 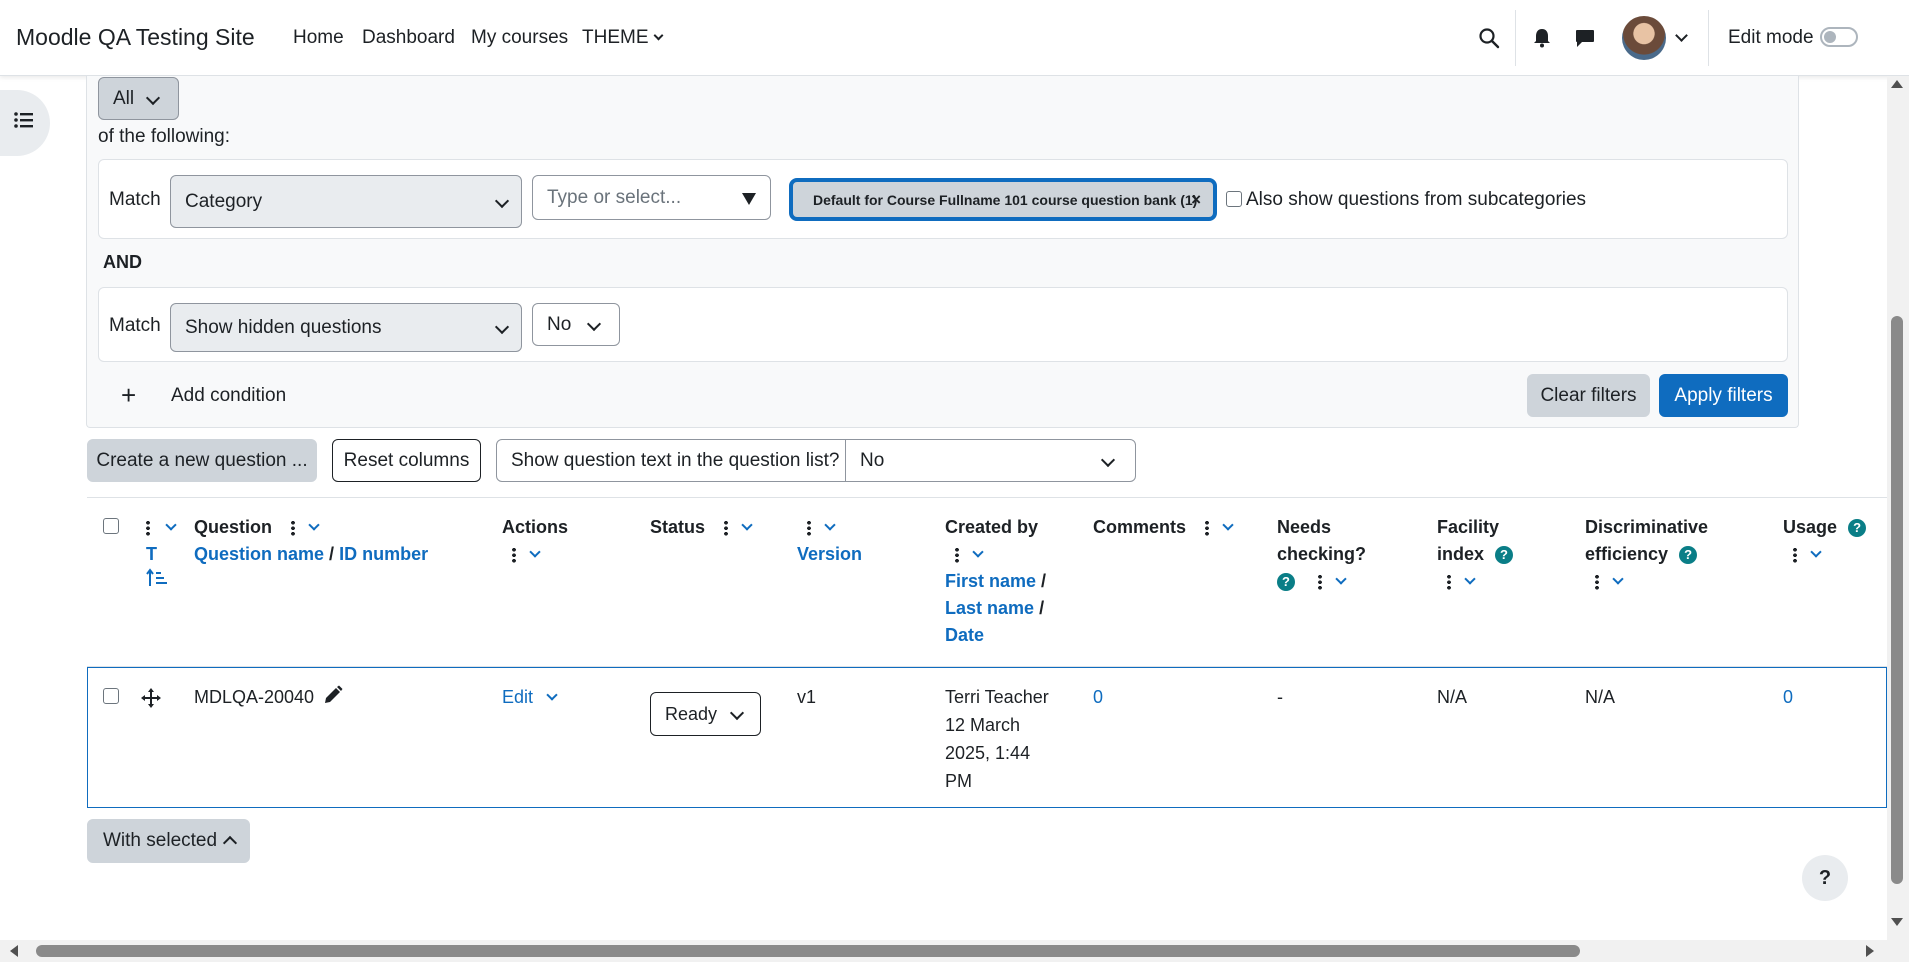 What do you see at coordinates (408, 38) in the screenshot?
I see `nav-dashboard: Dashboard` at bounding box center [408, 38].